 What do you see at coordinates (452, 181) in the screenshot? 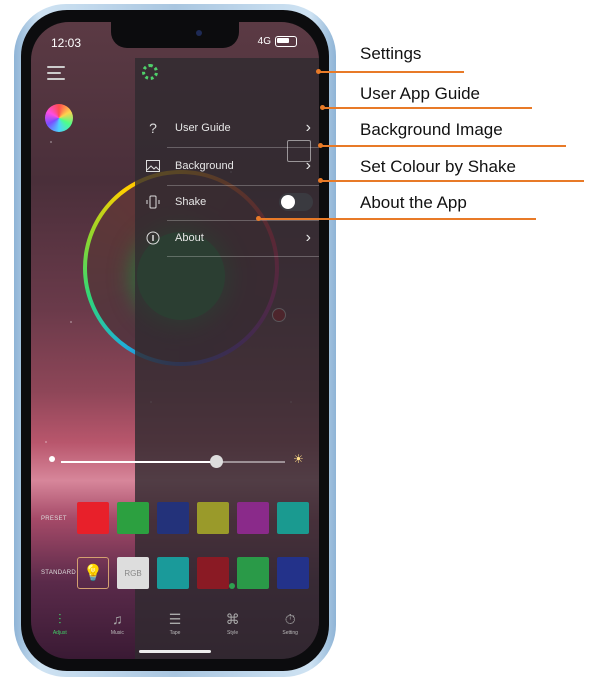
I see `callout-line-shake` at bounding box center [452, 181].